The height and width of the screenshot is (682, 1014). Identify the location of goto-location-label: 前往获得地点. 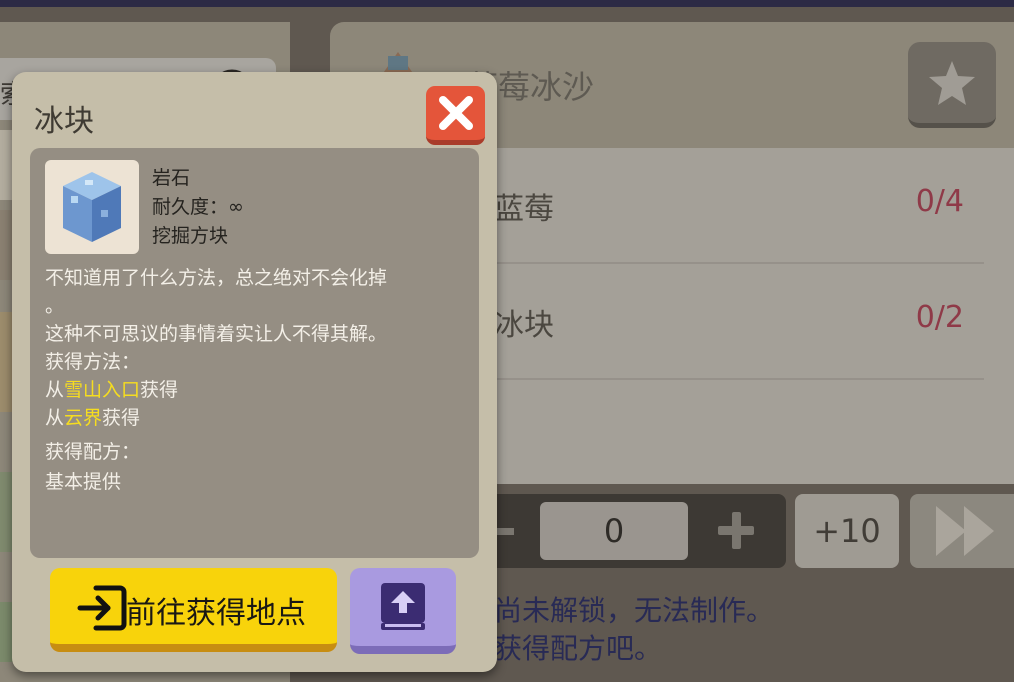
(216, 613).